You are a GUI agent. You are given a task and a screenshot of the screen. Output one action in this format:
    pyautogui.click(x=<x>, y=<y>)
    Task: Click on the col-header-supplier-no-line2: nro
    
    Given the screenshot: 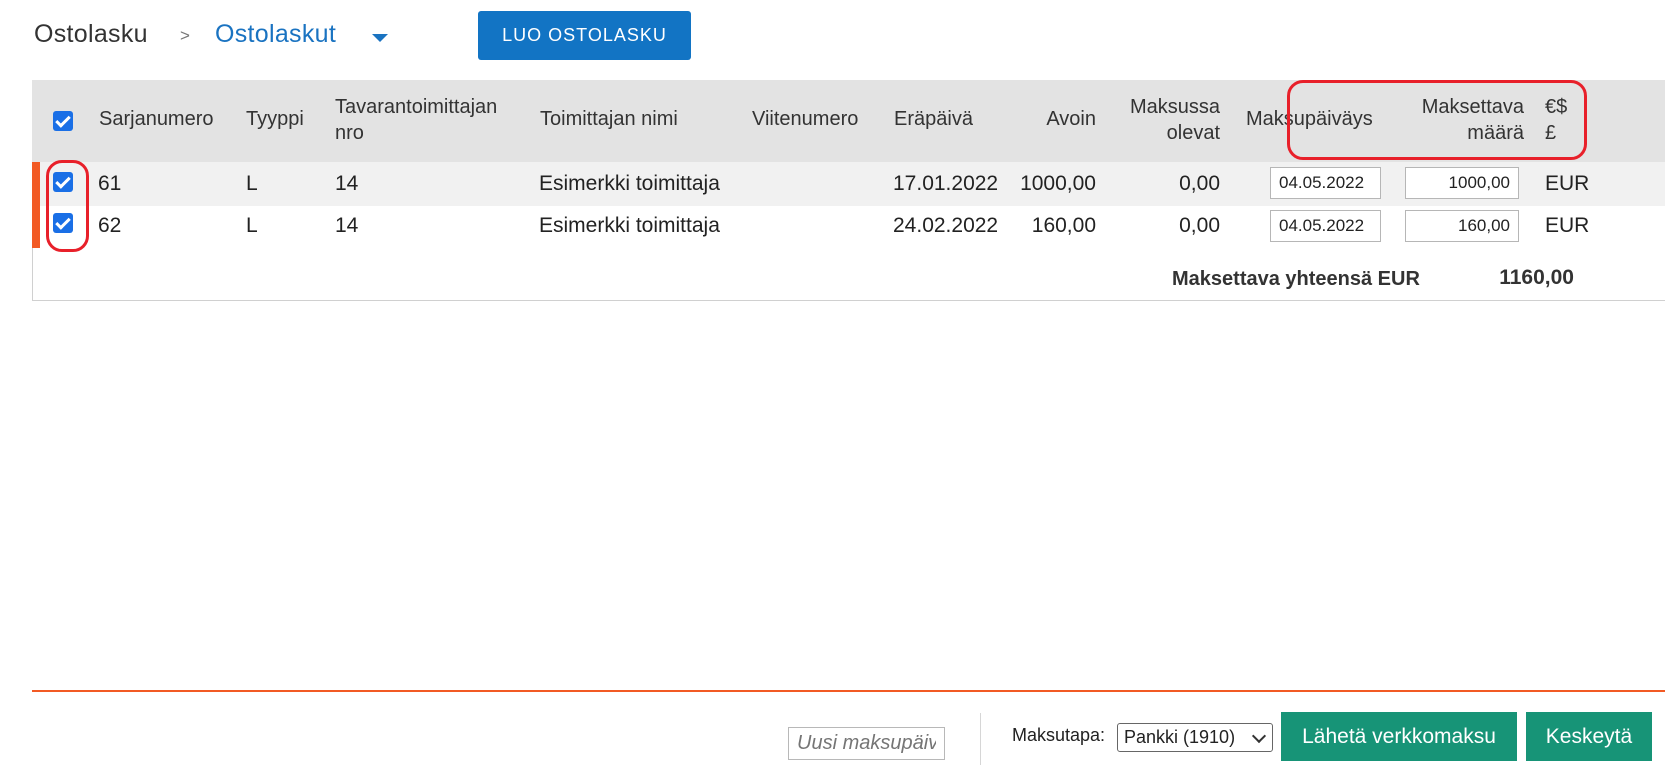 What is the action you would take?
    pyautogui.click(x=349, y=133)
    